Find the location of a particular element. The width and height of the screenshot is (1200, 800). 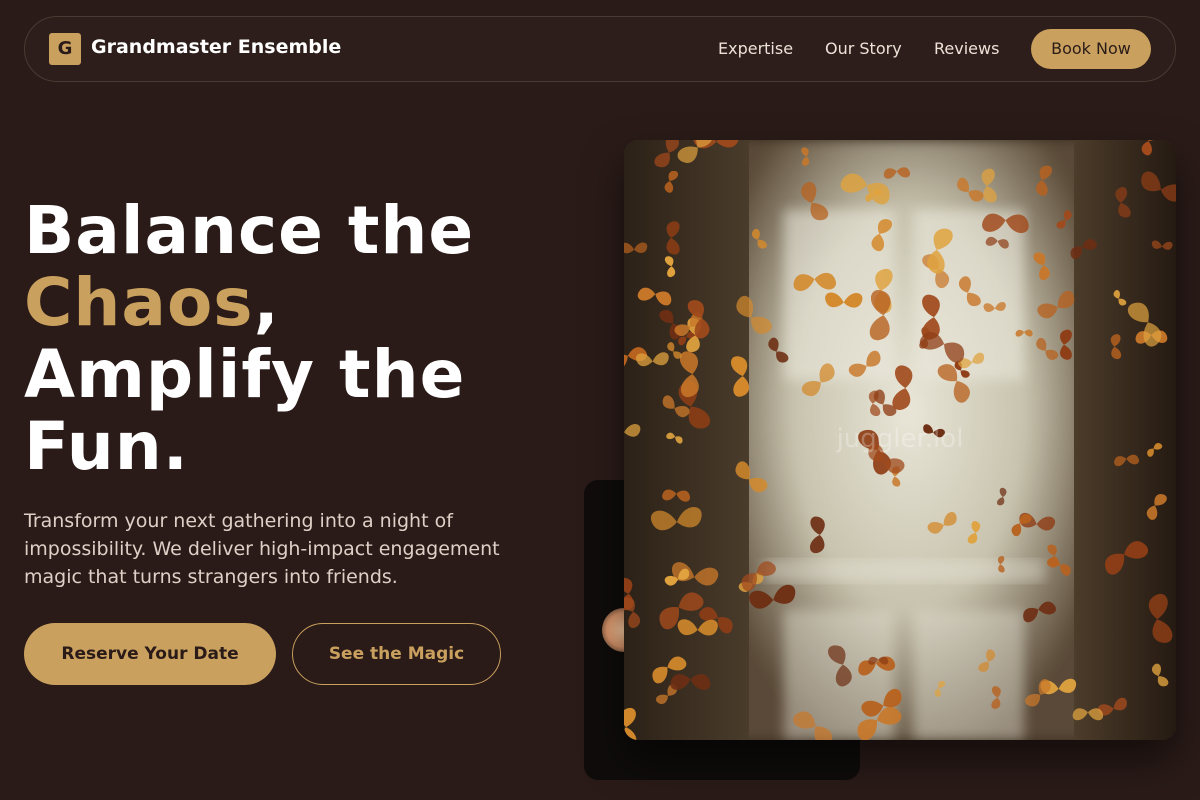

brand-name: Grandmaster Ensemble is located at coordinates (216, 47).